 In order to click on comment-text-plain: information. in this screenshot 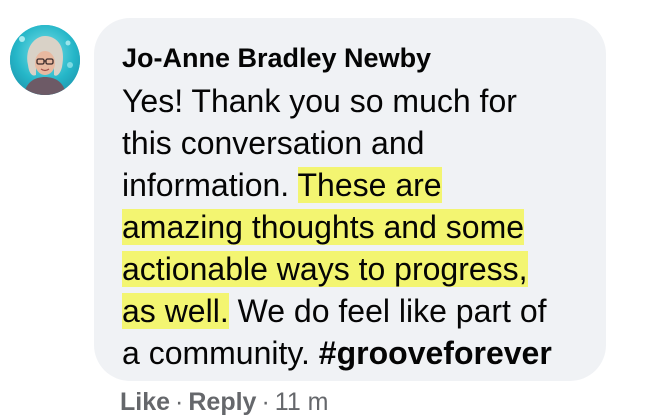, I will do `click(210, 185)`.